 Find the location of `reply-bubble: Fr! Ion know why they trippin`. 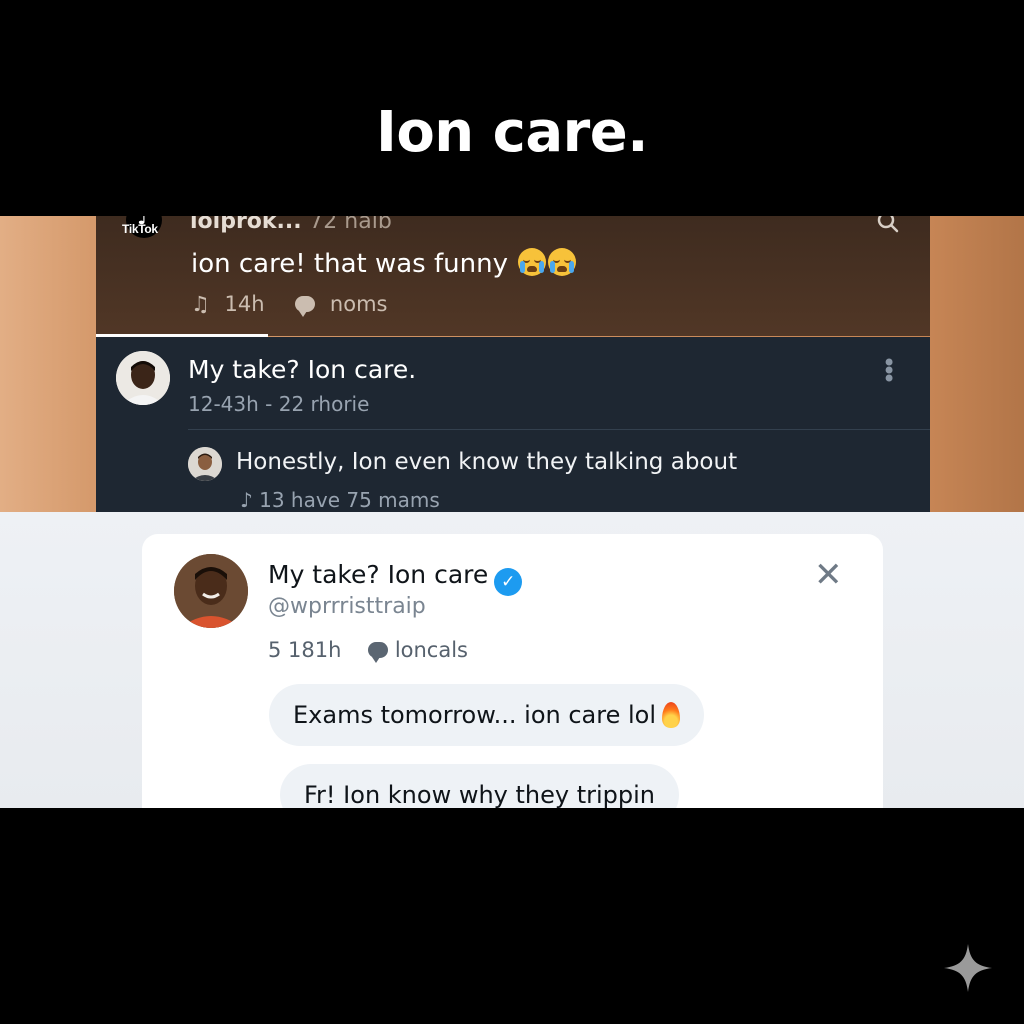

reply-bubble: Fr! Ion know why they trippin is located at coordinates (480, 786).